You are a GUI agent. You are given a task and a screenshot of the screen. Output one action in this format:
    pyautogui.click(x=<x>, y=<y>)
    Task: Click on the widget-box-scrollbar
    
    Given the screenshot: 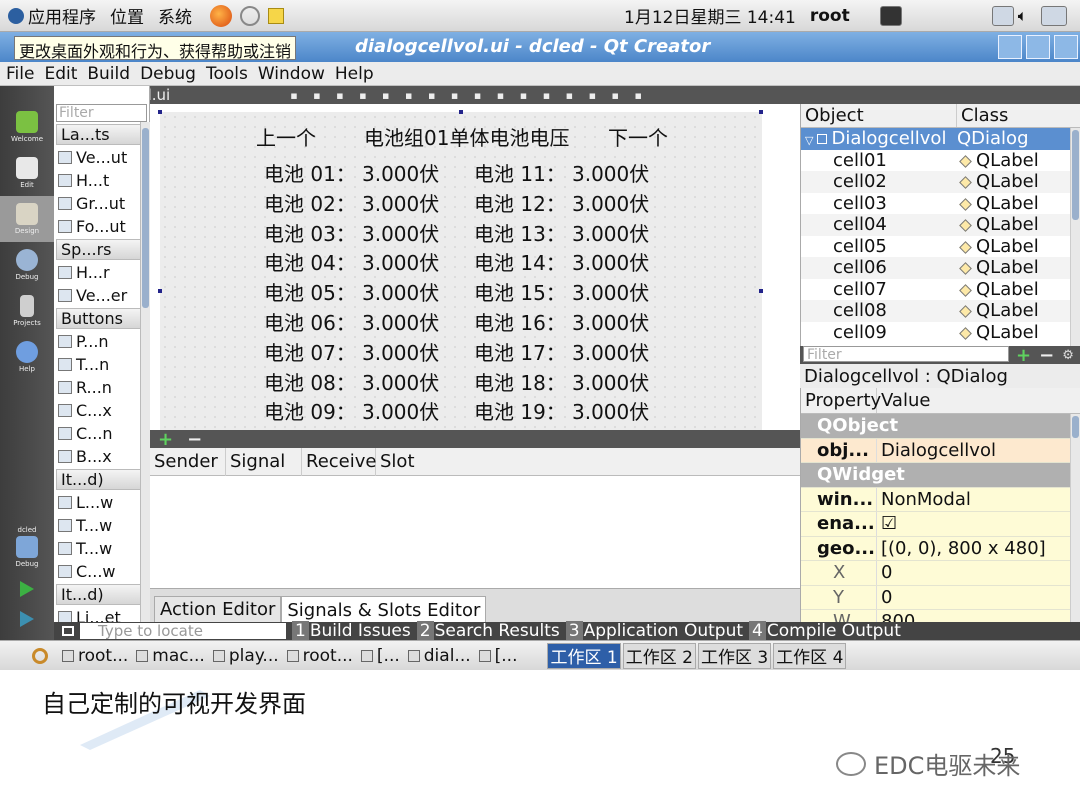 What is the action you would take?
    pyautogui.click(x=145, y=374)
    